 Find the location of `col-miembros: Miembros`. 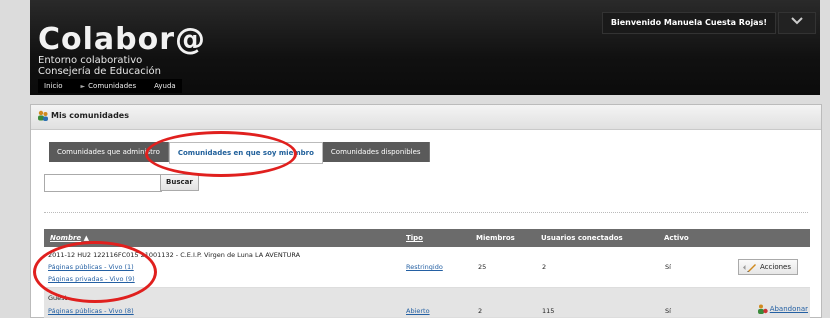

col-miembros: Miembros is located at coordinates (495, 238).